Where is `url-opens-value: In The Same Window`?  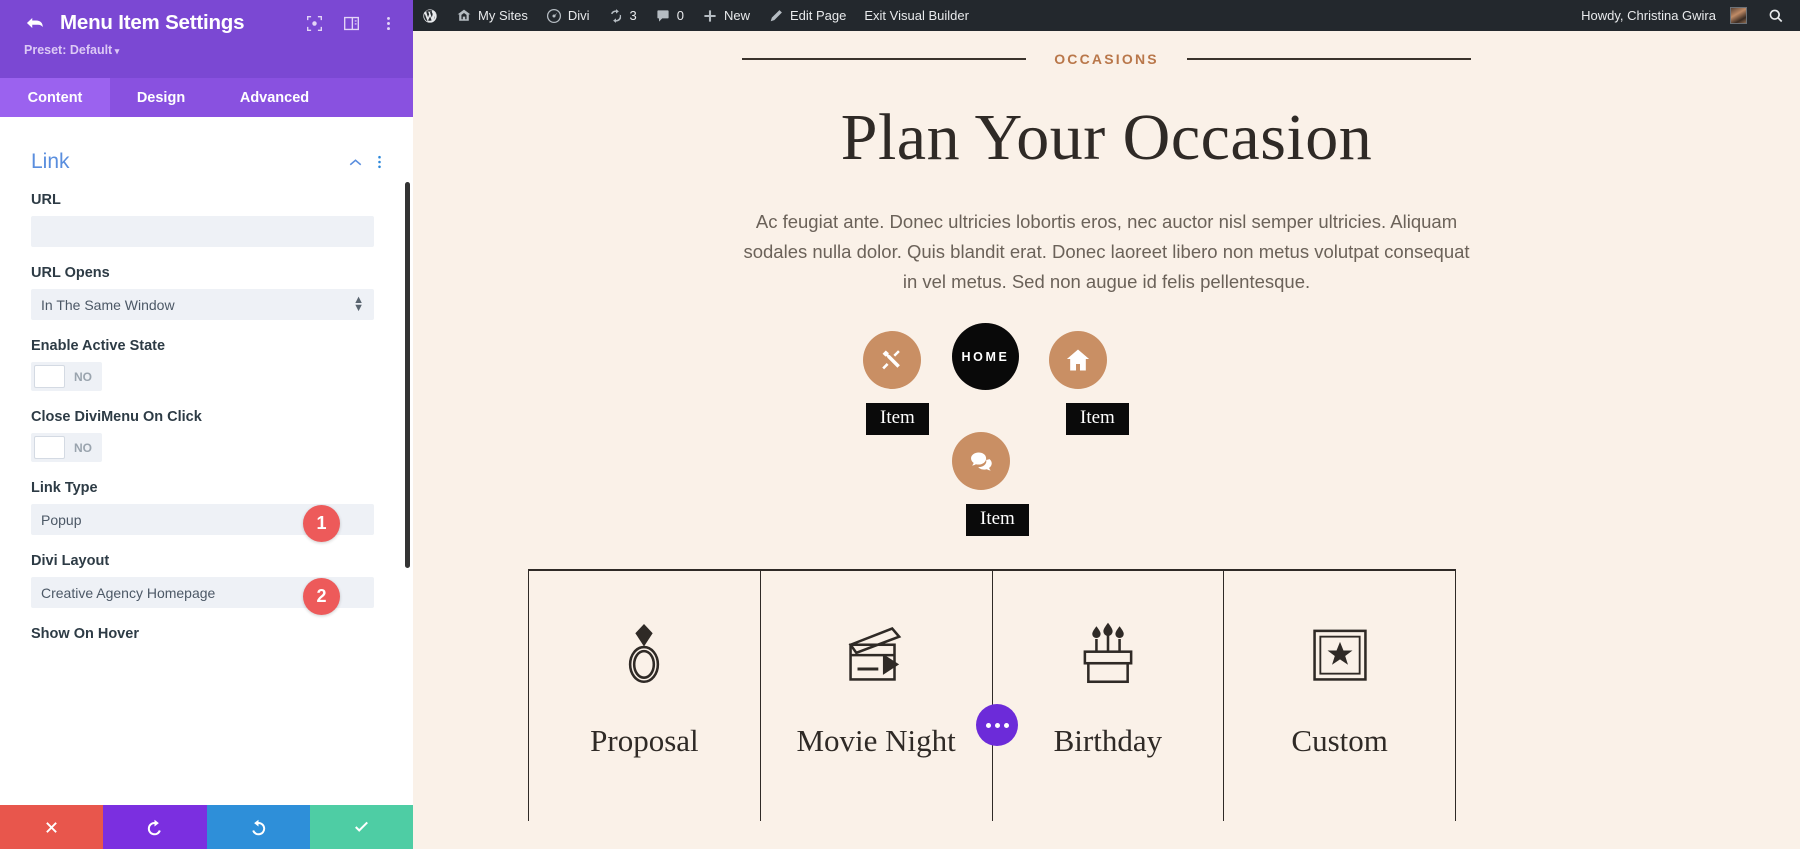
url-opens-value: In The Same Window is located at coordinates (108, 304).